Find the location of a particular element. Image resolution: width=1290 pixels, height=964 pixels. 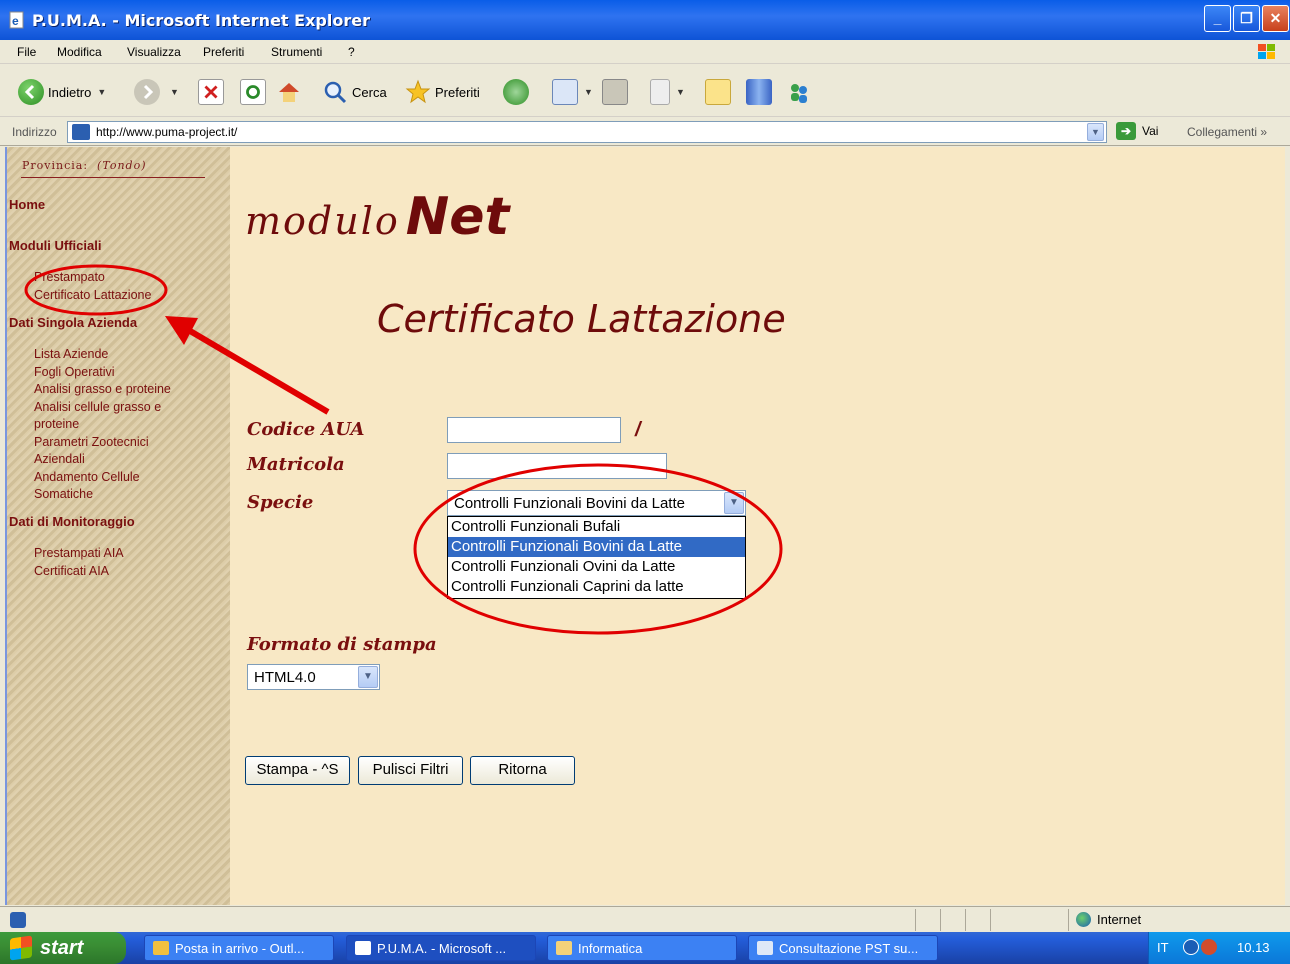

task-informatica: Informatica is located at coordinates (642, 948).